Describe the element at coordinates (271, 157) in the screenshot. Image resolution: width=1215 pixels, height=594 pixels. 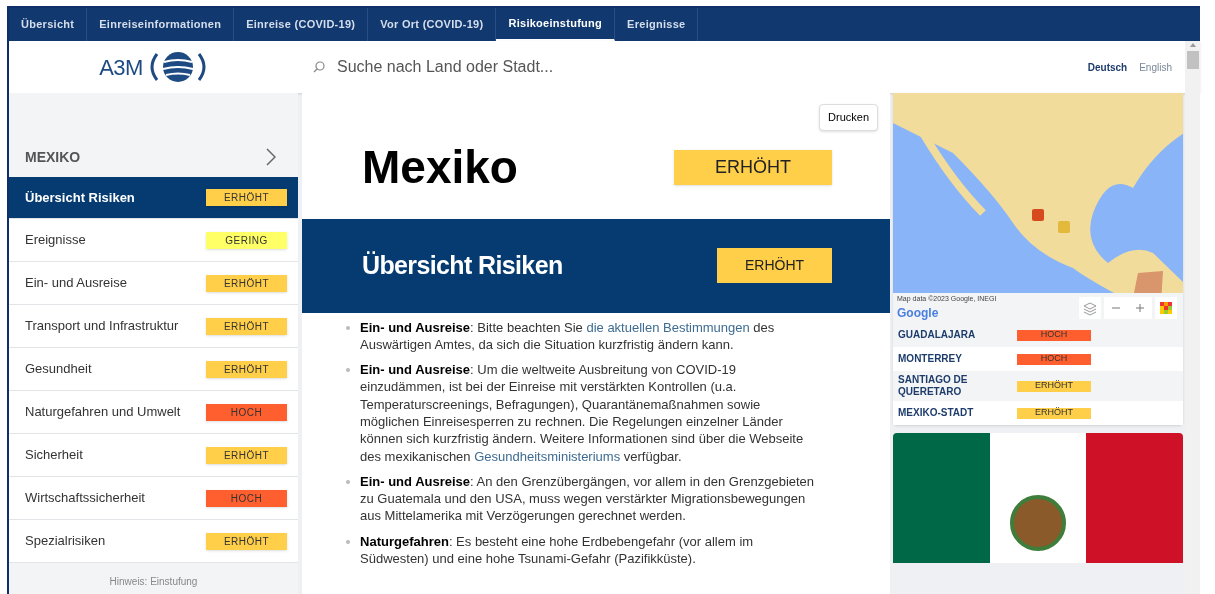
I see `chevron-right-icon` at that location.